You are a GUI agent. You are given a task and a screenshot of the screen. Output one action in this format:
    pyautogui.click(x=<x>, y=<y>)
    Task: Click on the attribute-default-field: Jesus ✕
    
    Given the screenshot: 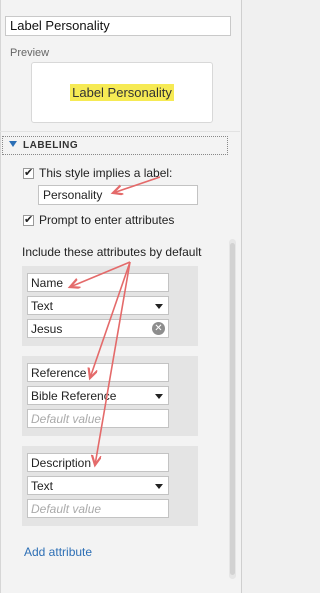 What is the action you would take?
    pyautogui.click(x=98, y=328)
    